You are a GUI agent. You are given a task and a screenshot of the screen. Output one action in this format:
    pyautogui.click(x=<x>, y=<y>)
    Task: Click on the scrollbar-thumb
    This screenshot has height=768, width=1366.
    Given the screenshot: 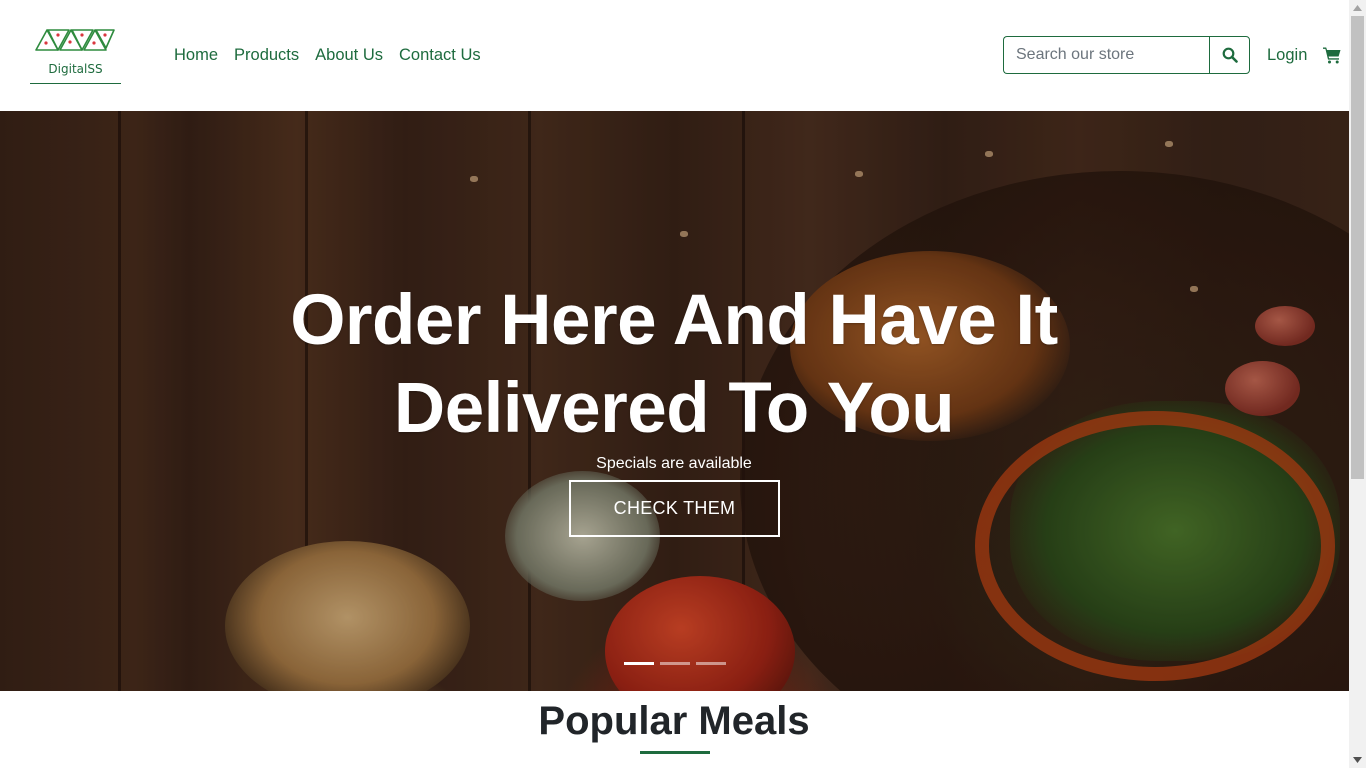 What is the action you would take?
    pyautogui.click(x=1357, y=247)
    